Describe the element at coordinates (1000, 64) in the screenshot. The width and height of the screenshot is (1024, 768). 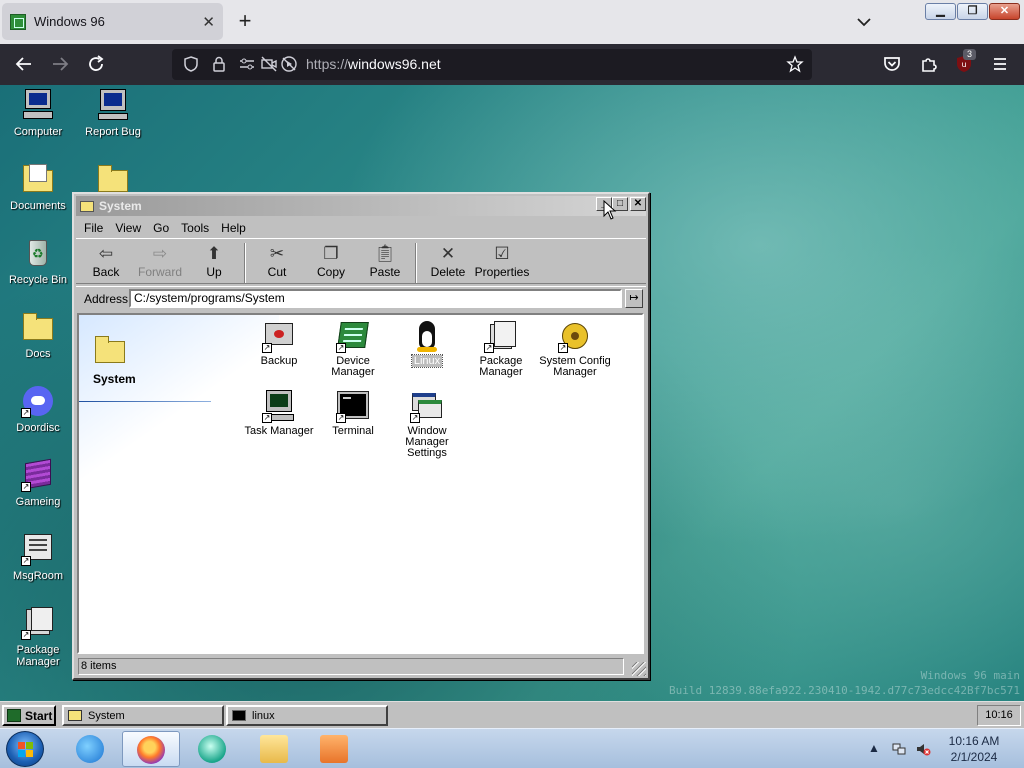
I see `hamburger-menu-icon` at that location.